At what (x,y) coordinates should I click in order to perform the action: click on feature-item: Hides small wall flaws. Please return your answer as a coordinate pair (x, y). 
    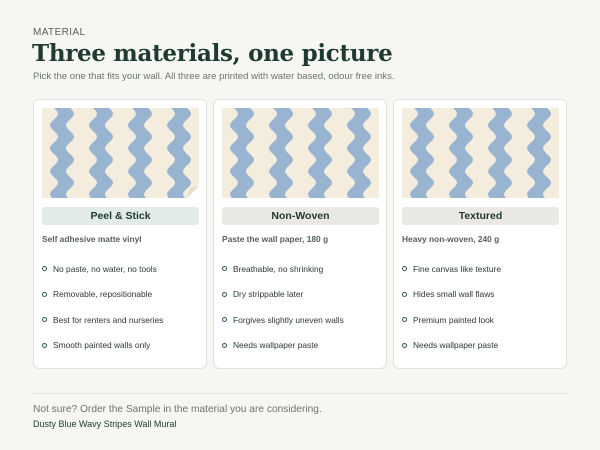
    Looking at the image, I should click on (480, 295).